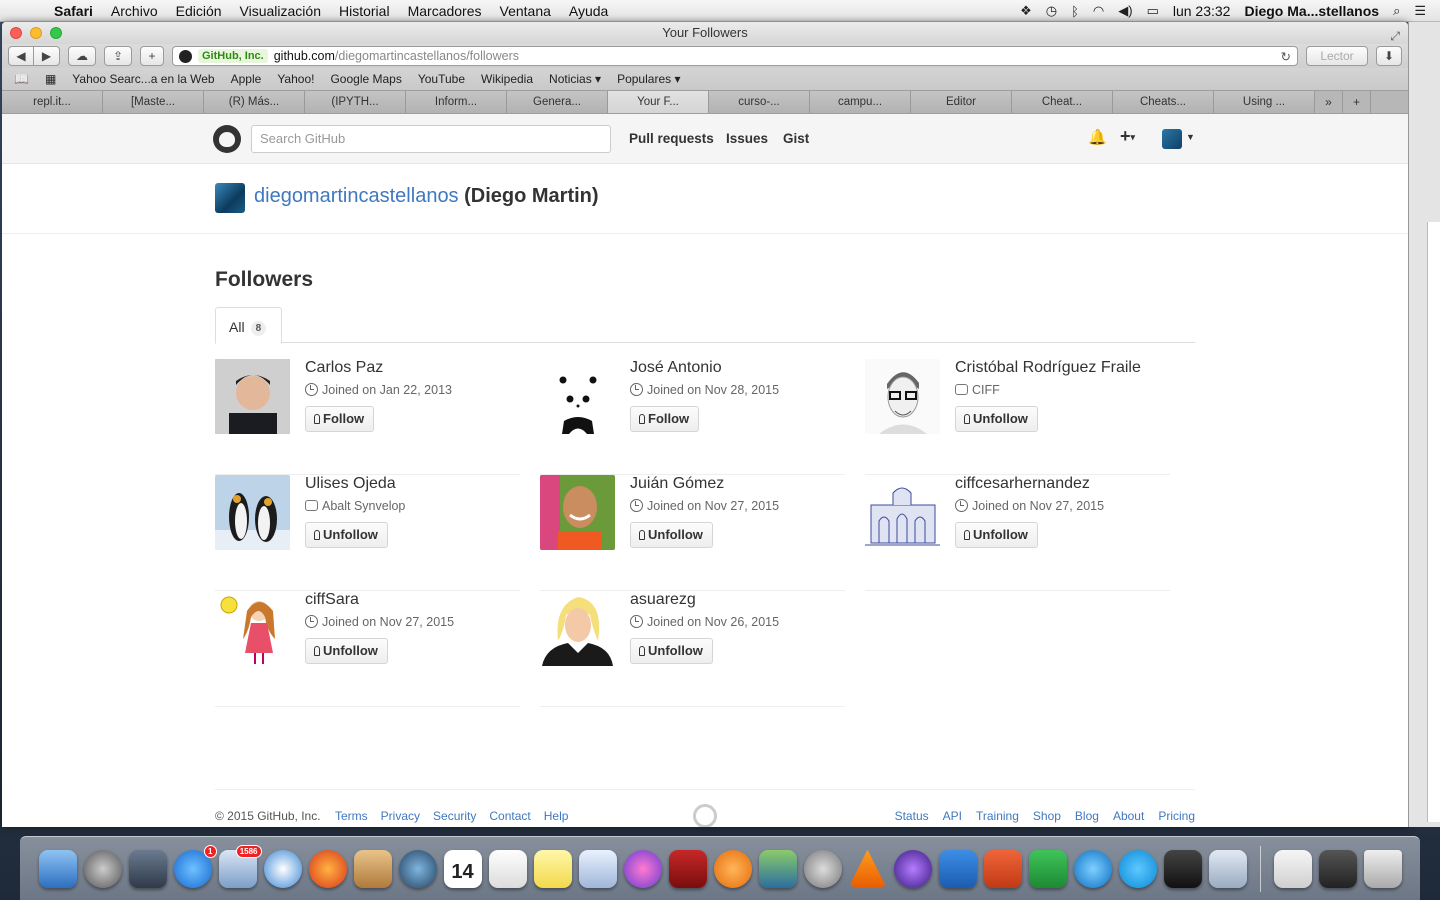 This screenshot has height=900, width=1440. Describe the element at coordinates (1098, 11) in the screenshot. I see `wifi-icon: ◠` at that location.